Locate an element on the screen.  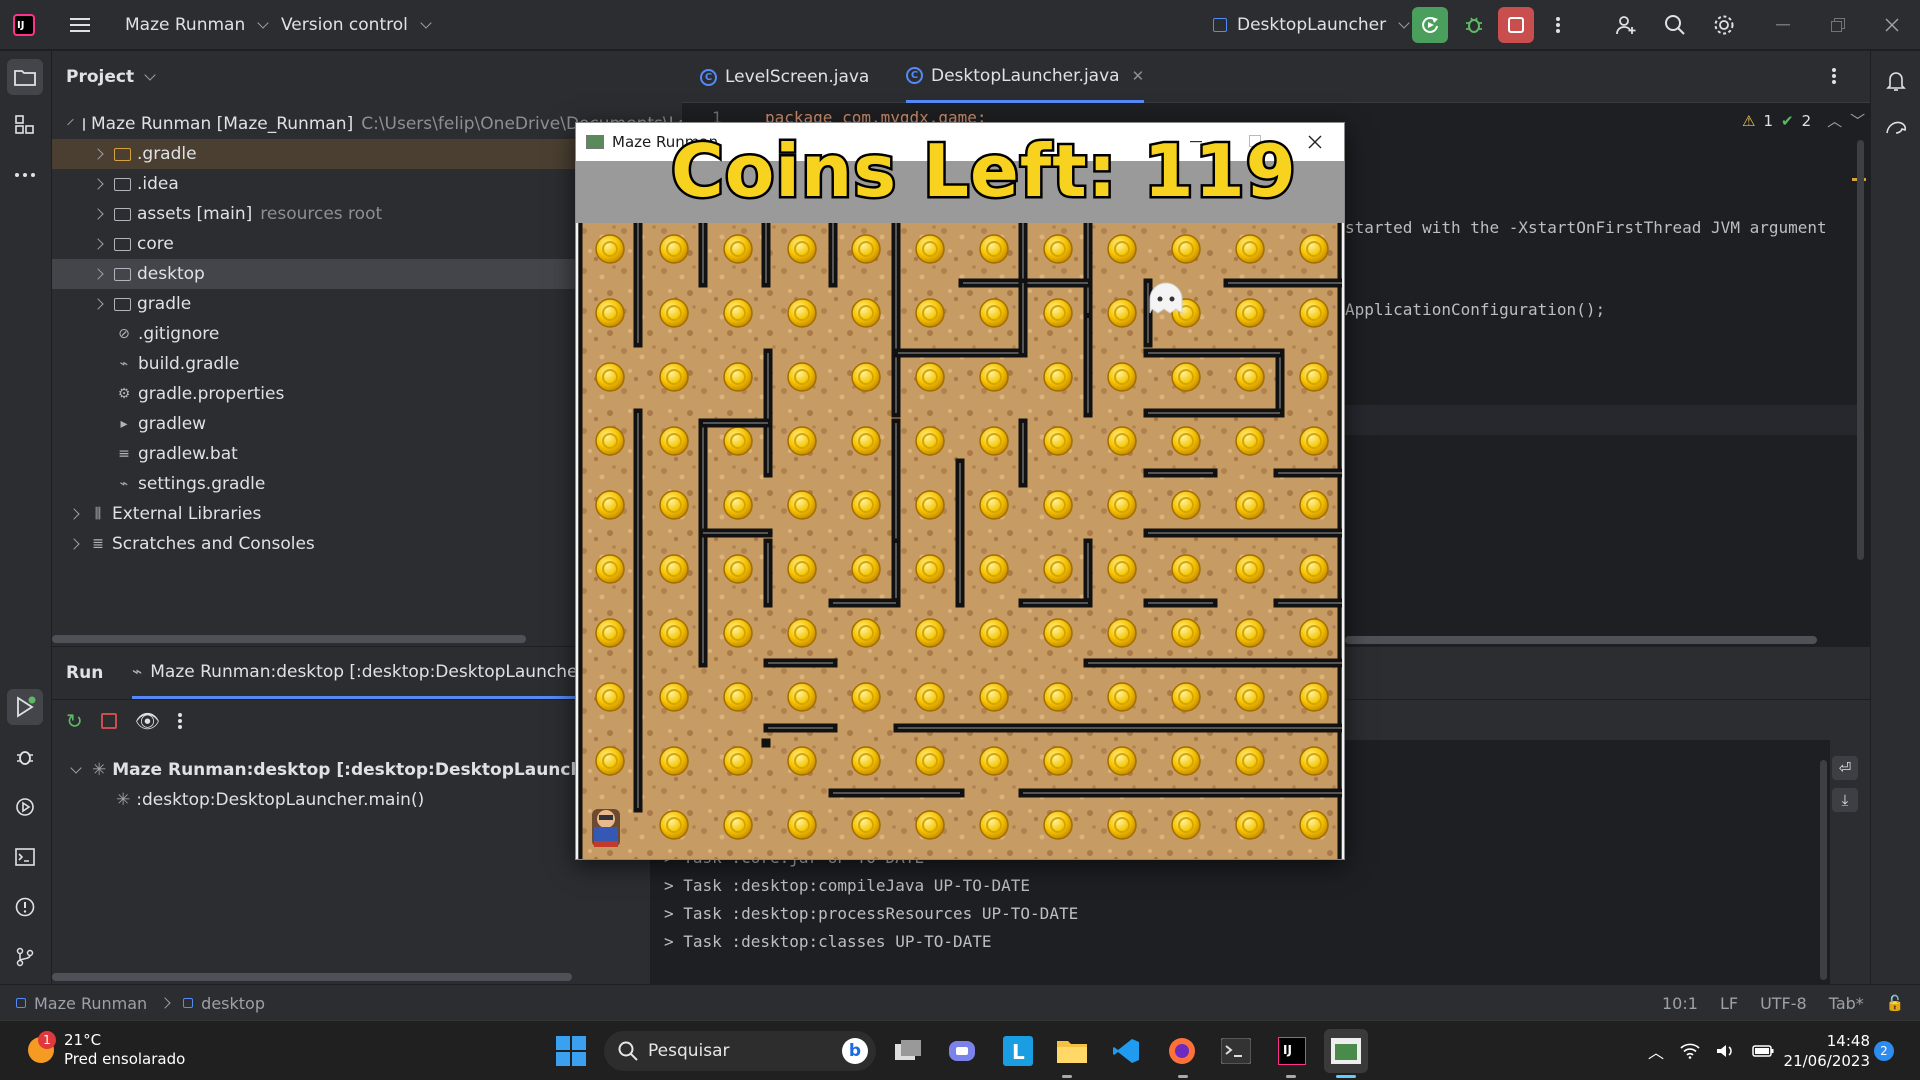
stop-icon is located at coordinates (108, 721).